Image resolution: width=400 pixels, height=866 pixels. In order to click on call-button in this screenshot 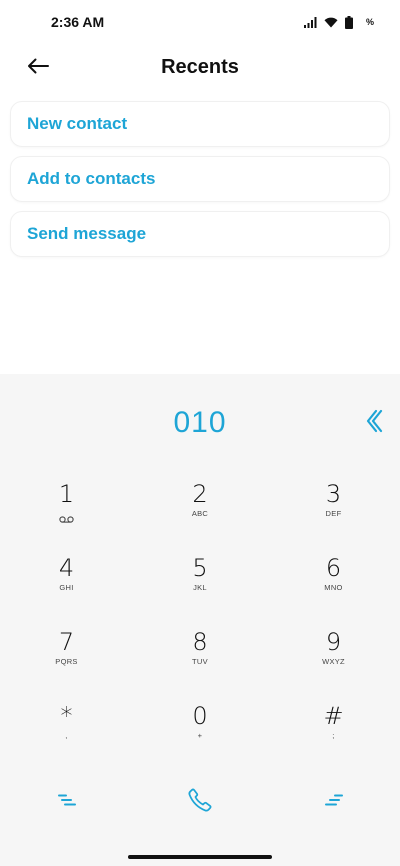, I will do `click(200, 802)`.